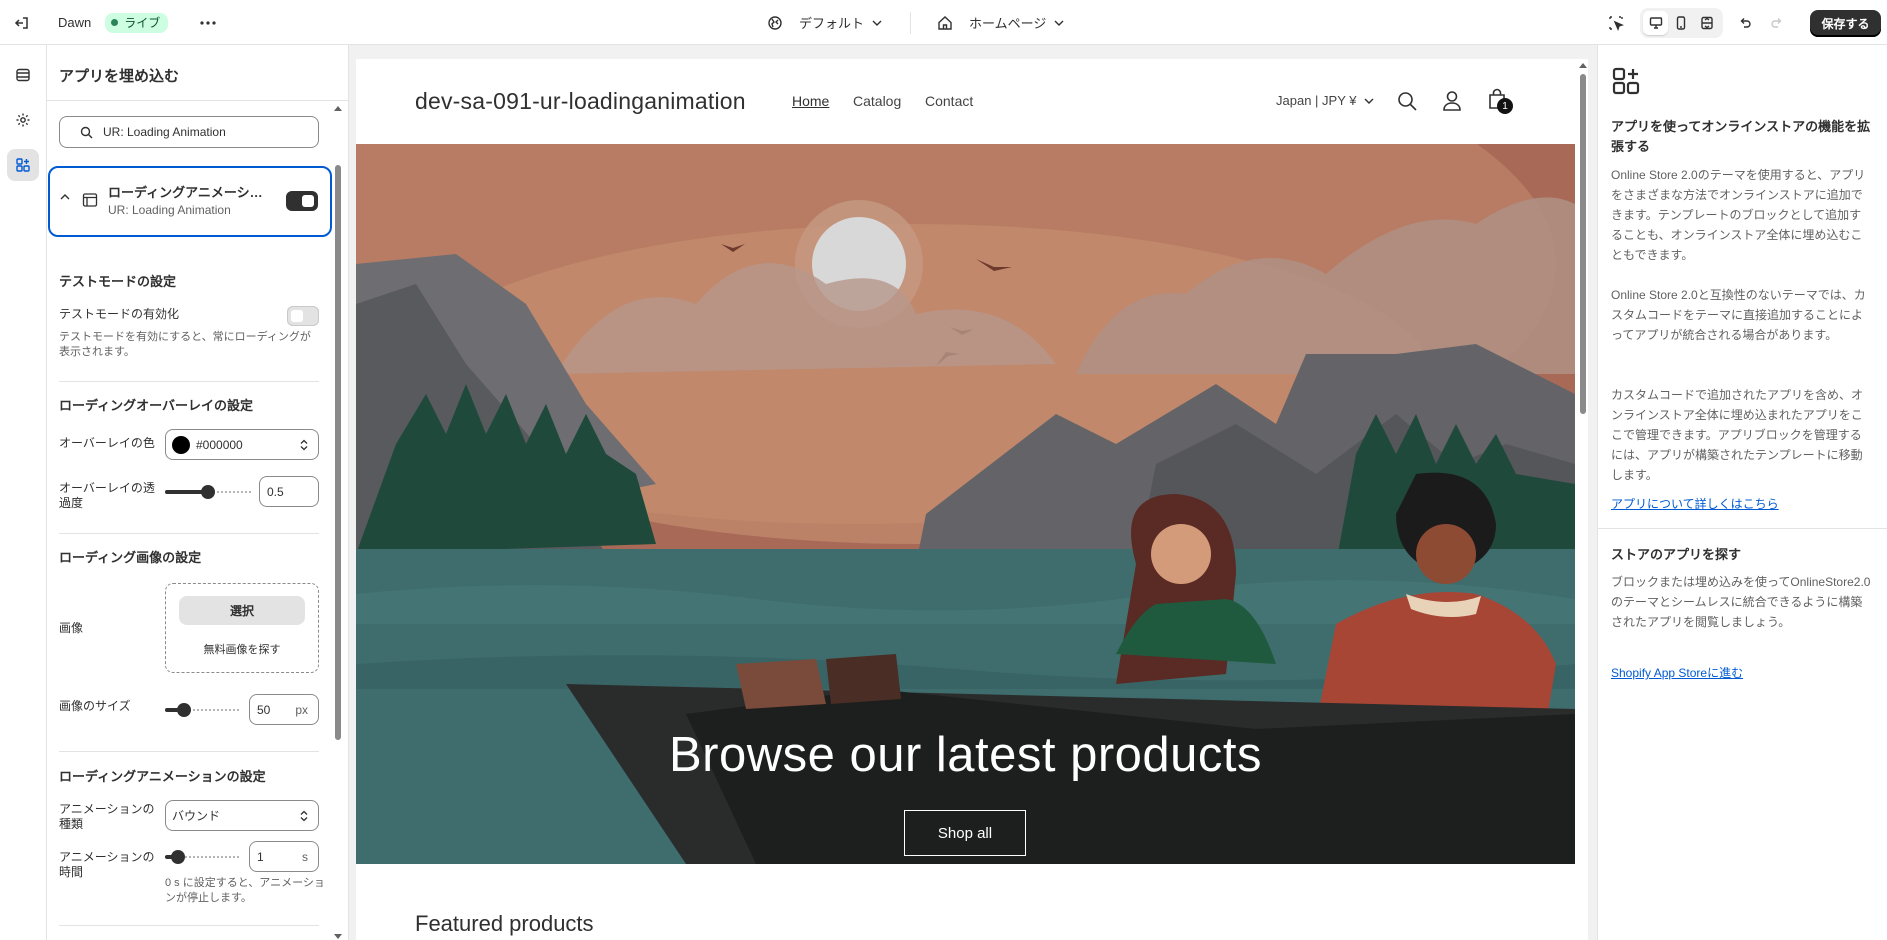 This screenshot has width=1887, height=940. What do you see at coordinates (242, 610) in the screenshot?
I see `select-image-button: 選択` at bounding box center [242, 610].